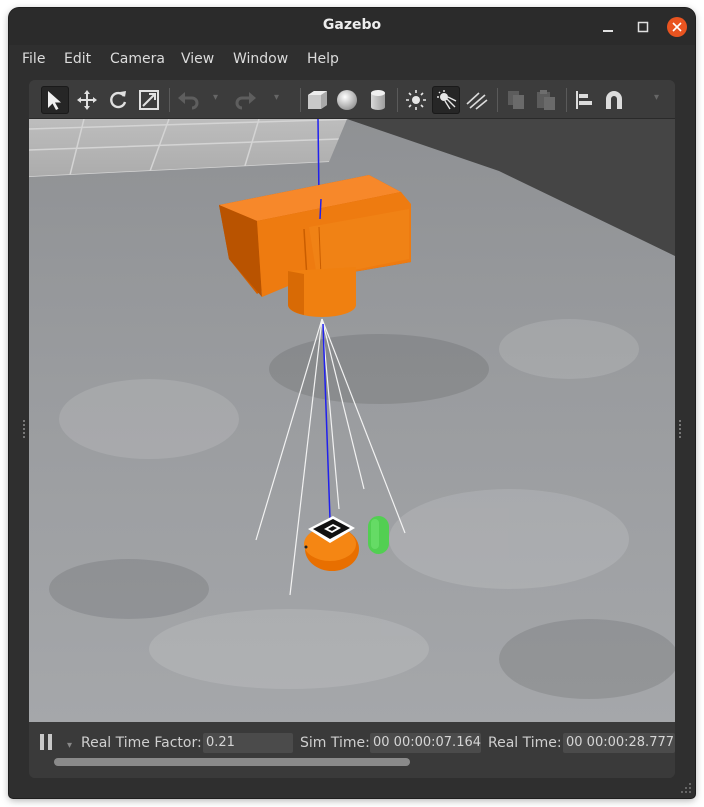 This screenshot has height=807, width=704. I want to click on arrow-cursor-icon, so click(54, 100).